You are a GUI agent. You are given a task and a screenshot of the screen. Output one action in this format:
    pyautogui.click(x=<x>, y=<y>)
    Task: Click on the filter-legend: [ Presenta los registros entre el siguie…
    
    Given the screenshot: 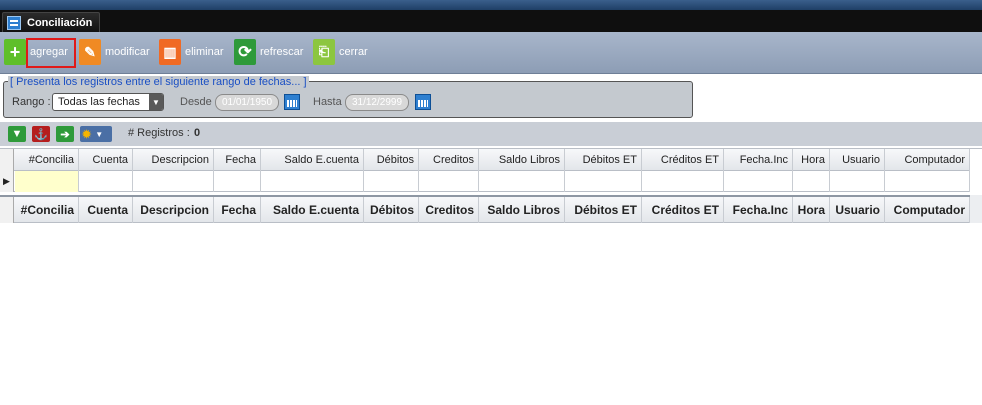 What is the action you would take?
    pyautogui.click(x=158, y=82)
    